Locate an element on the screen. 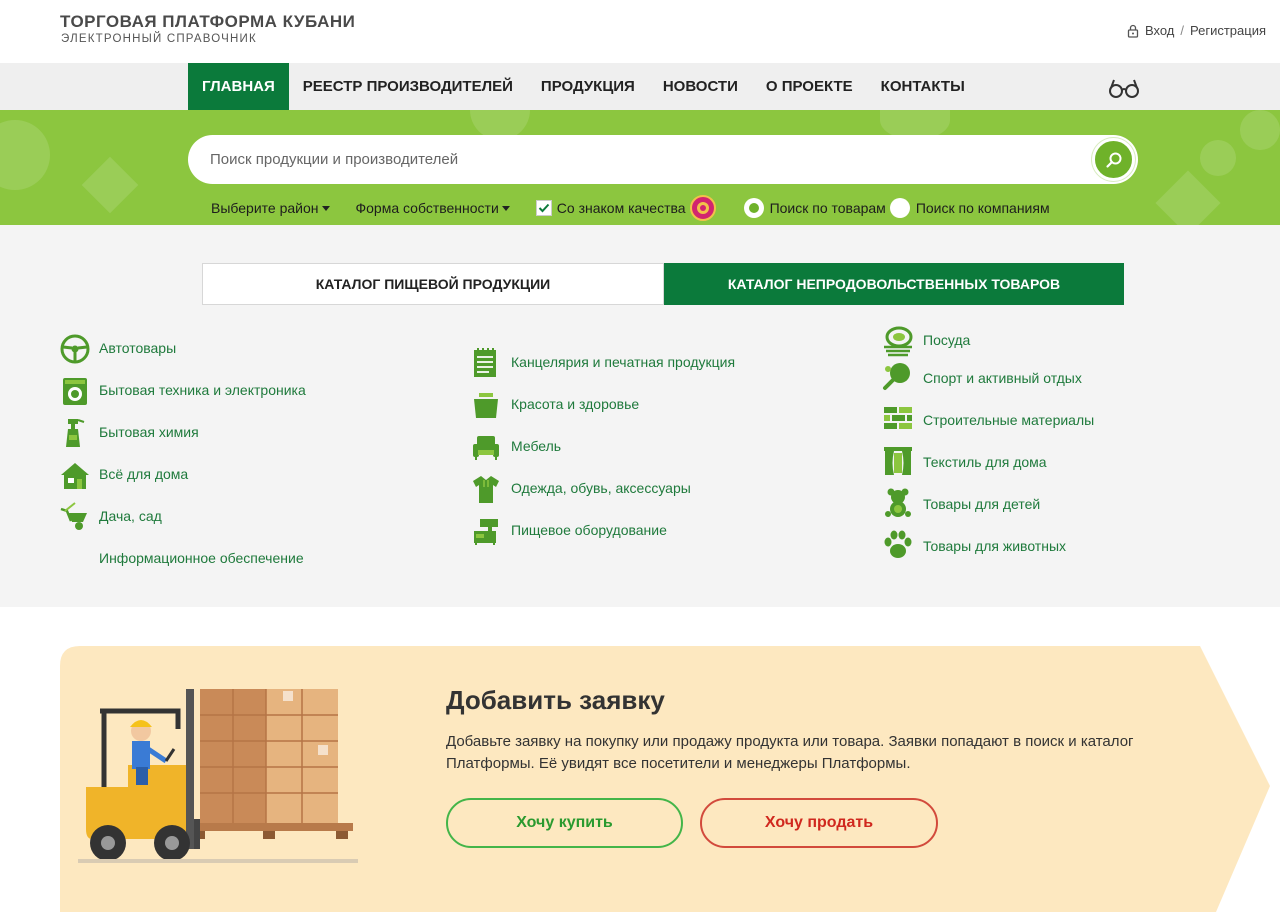 This screenshot has height=912, width=1280. radio-search-products-label: Поиск по товарам is located at coordinates (828, 208).